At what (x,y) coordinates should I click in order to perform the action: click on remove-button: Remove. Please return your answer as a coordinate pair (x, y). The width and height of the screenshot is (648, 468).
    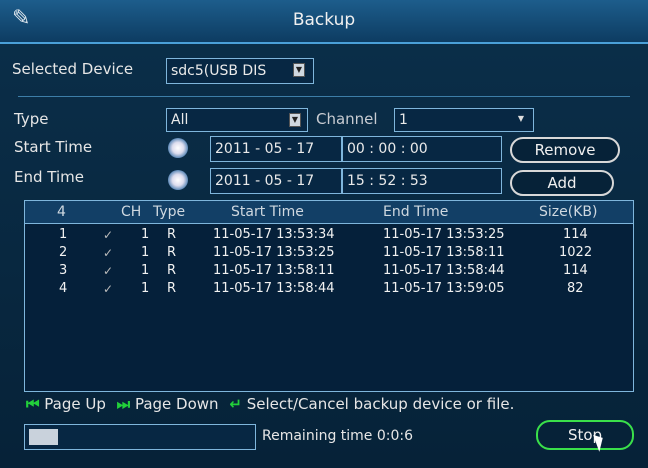
    Looking at the image, I should click on (565, 150).